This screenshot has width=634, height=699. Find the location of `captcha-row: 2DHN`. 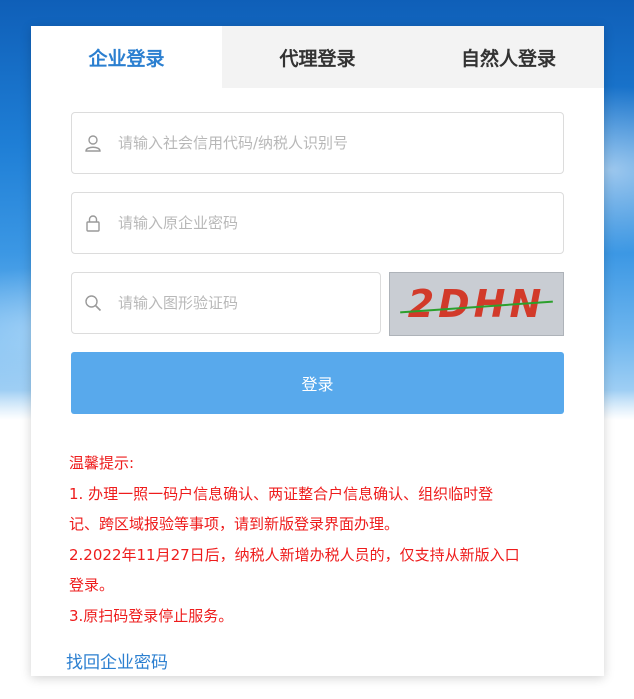

captcha-row: 2DHN is located at coordinates (317, 304).